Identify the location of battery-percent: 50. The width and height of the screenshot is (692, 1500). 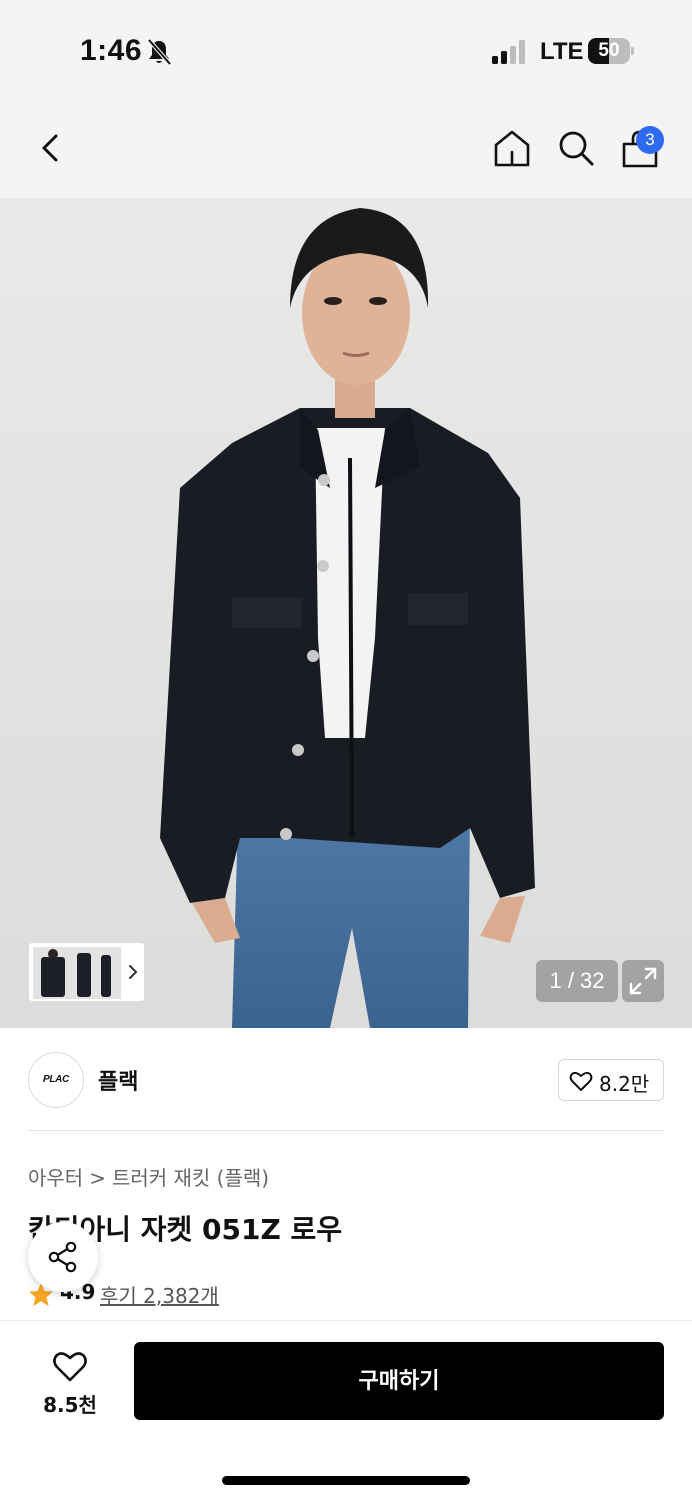
(609, 50).